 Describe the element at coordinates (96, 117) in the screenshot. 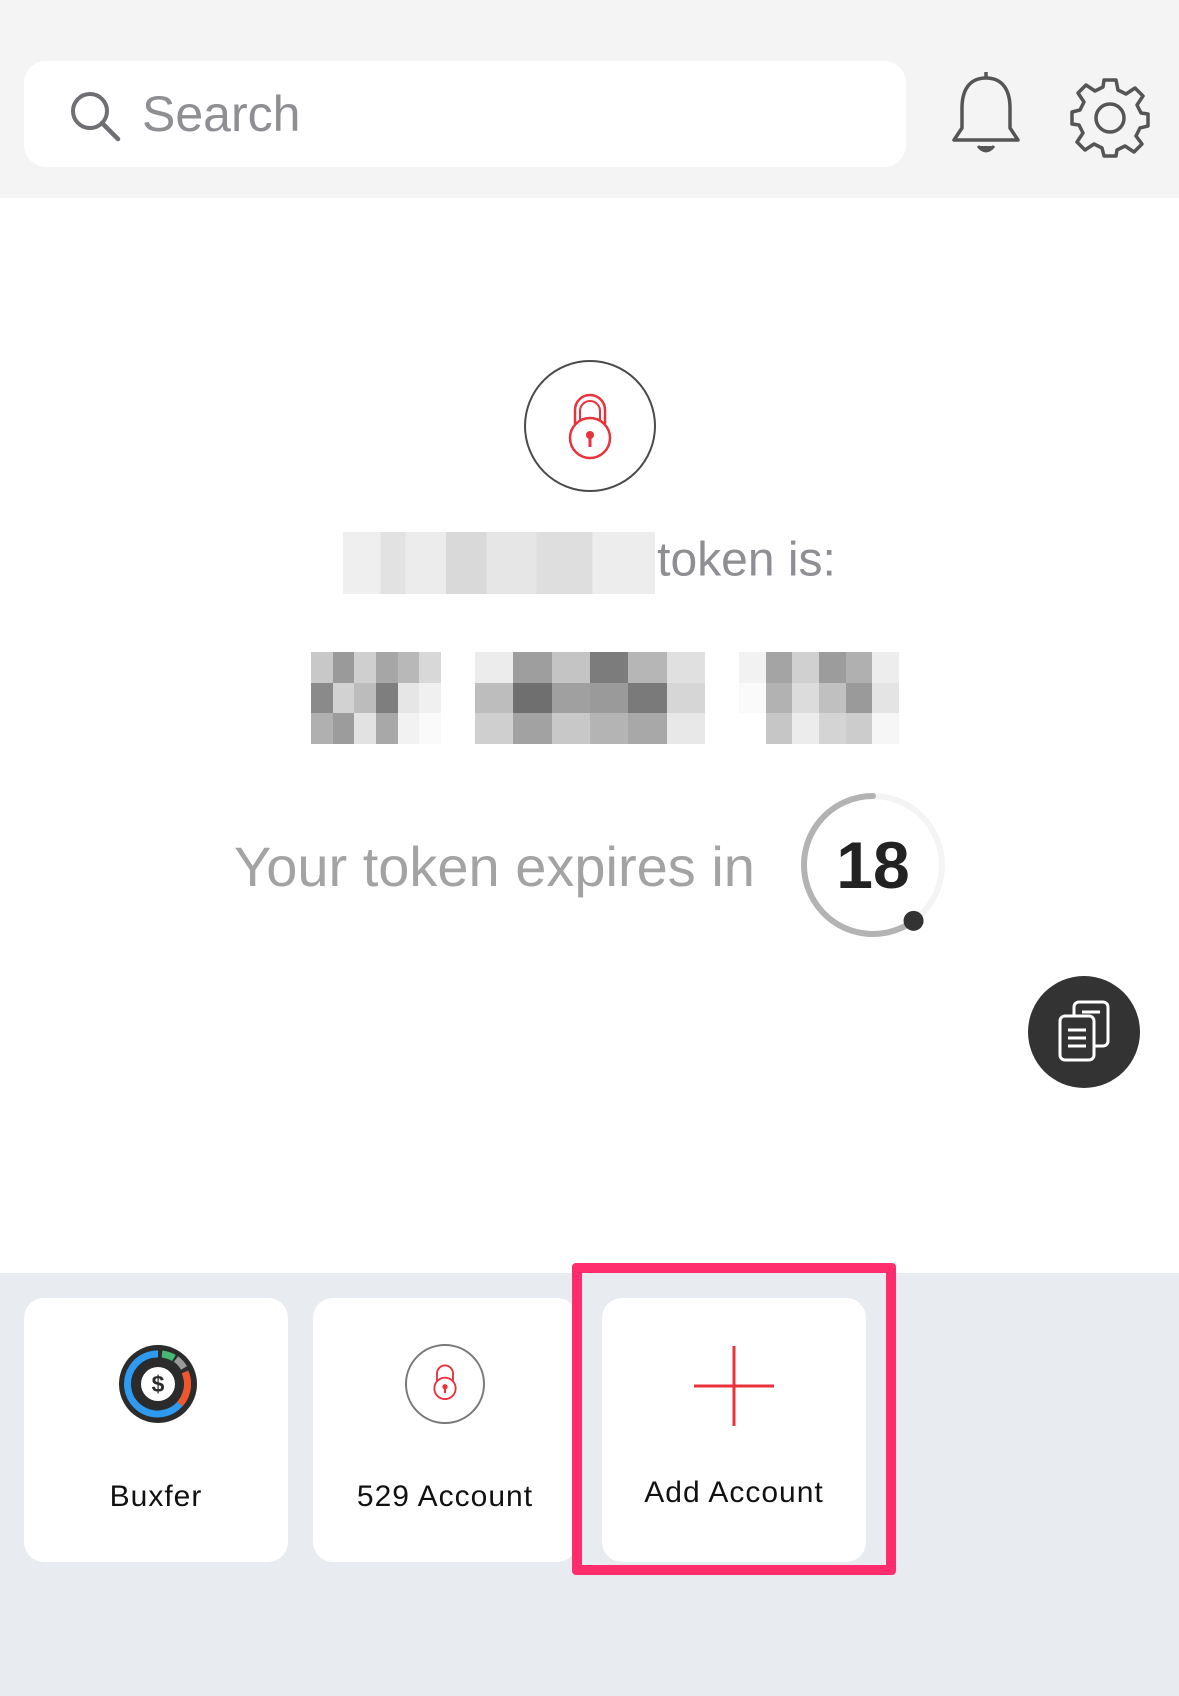

I see `search-icon` at that location.